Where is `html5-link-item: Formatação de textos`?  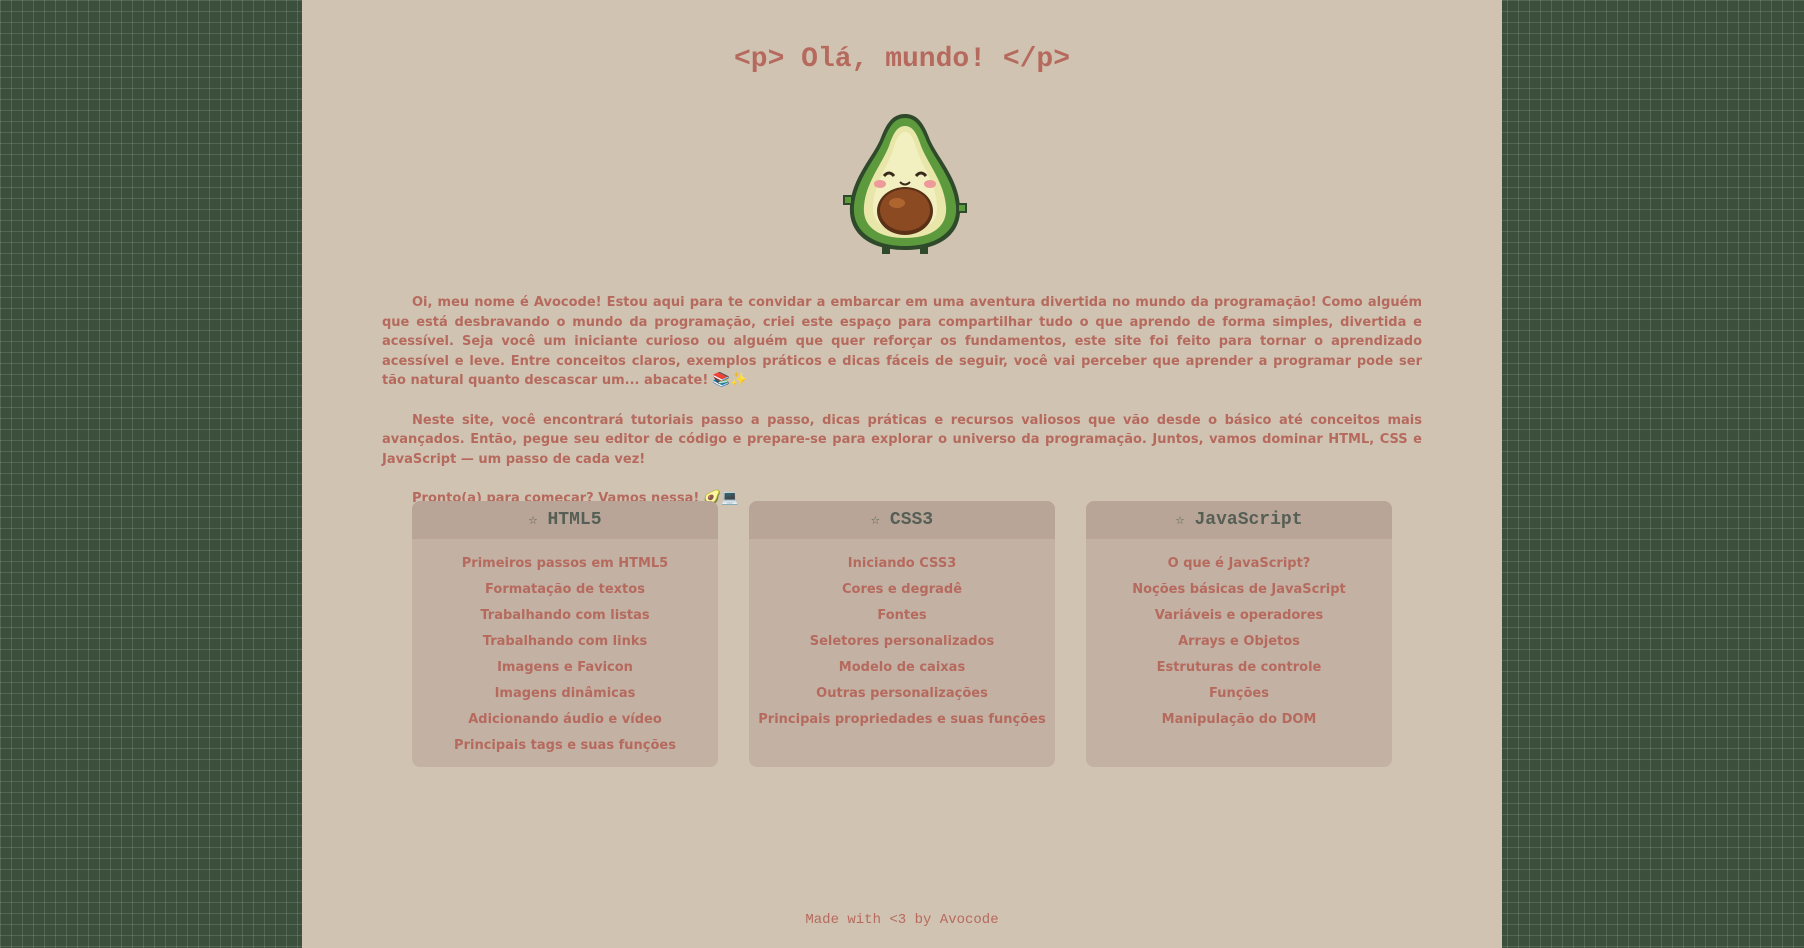
html5-link-item: Formatação de textos is located at coordinates (565, 590).